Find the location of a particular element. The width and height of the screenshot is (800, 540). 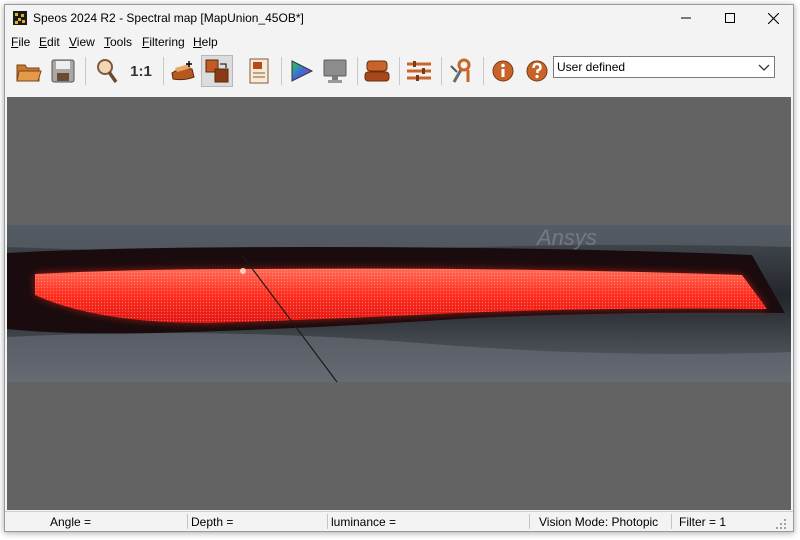

maximize-button is located at coordinates (730, 18).